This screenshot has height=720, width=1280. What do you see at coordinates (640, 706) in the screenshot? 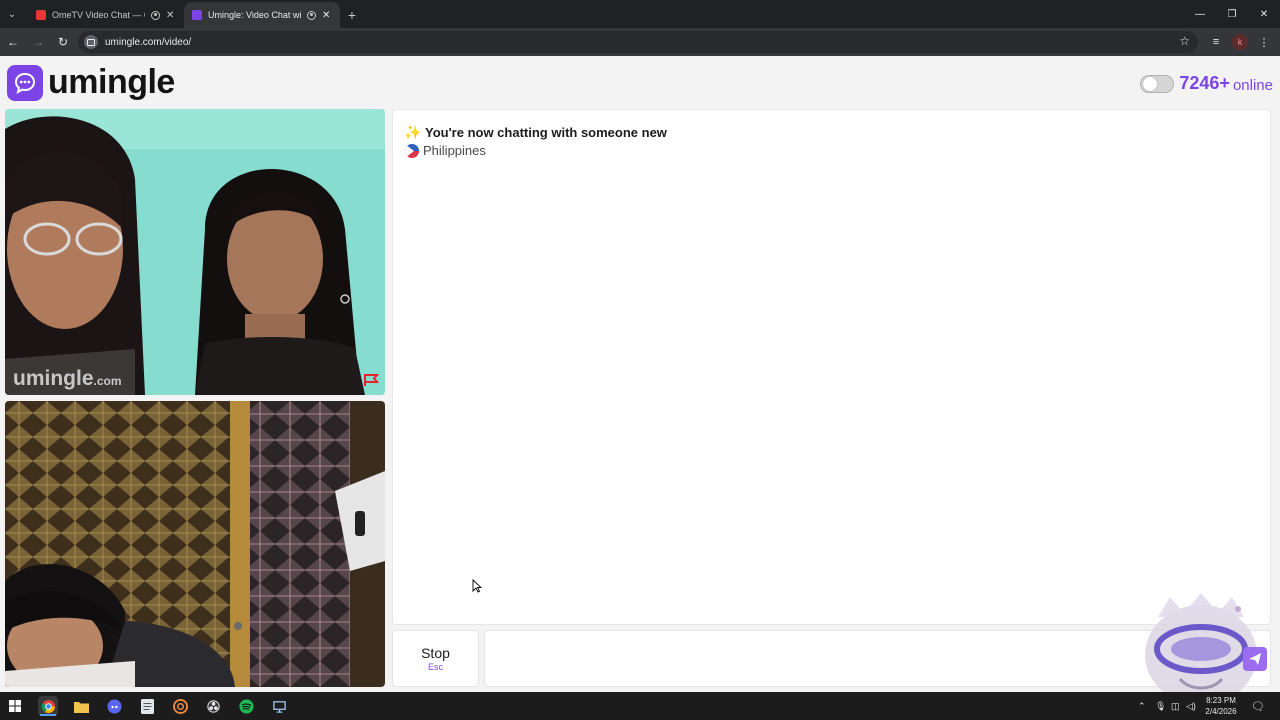
I see `windows-taskbar: ⌃ 🎙 ◫ ◁) 8:23 PM 2/4/2026 🗨` at bounding box center [640, 706].